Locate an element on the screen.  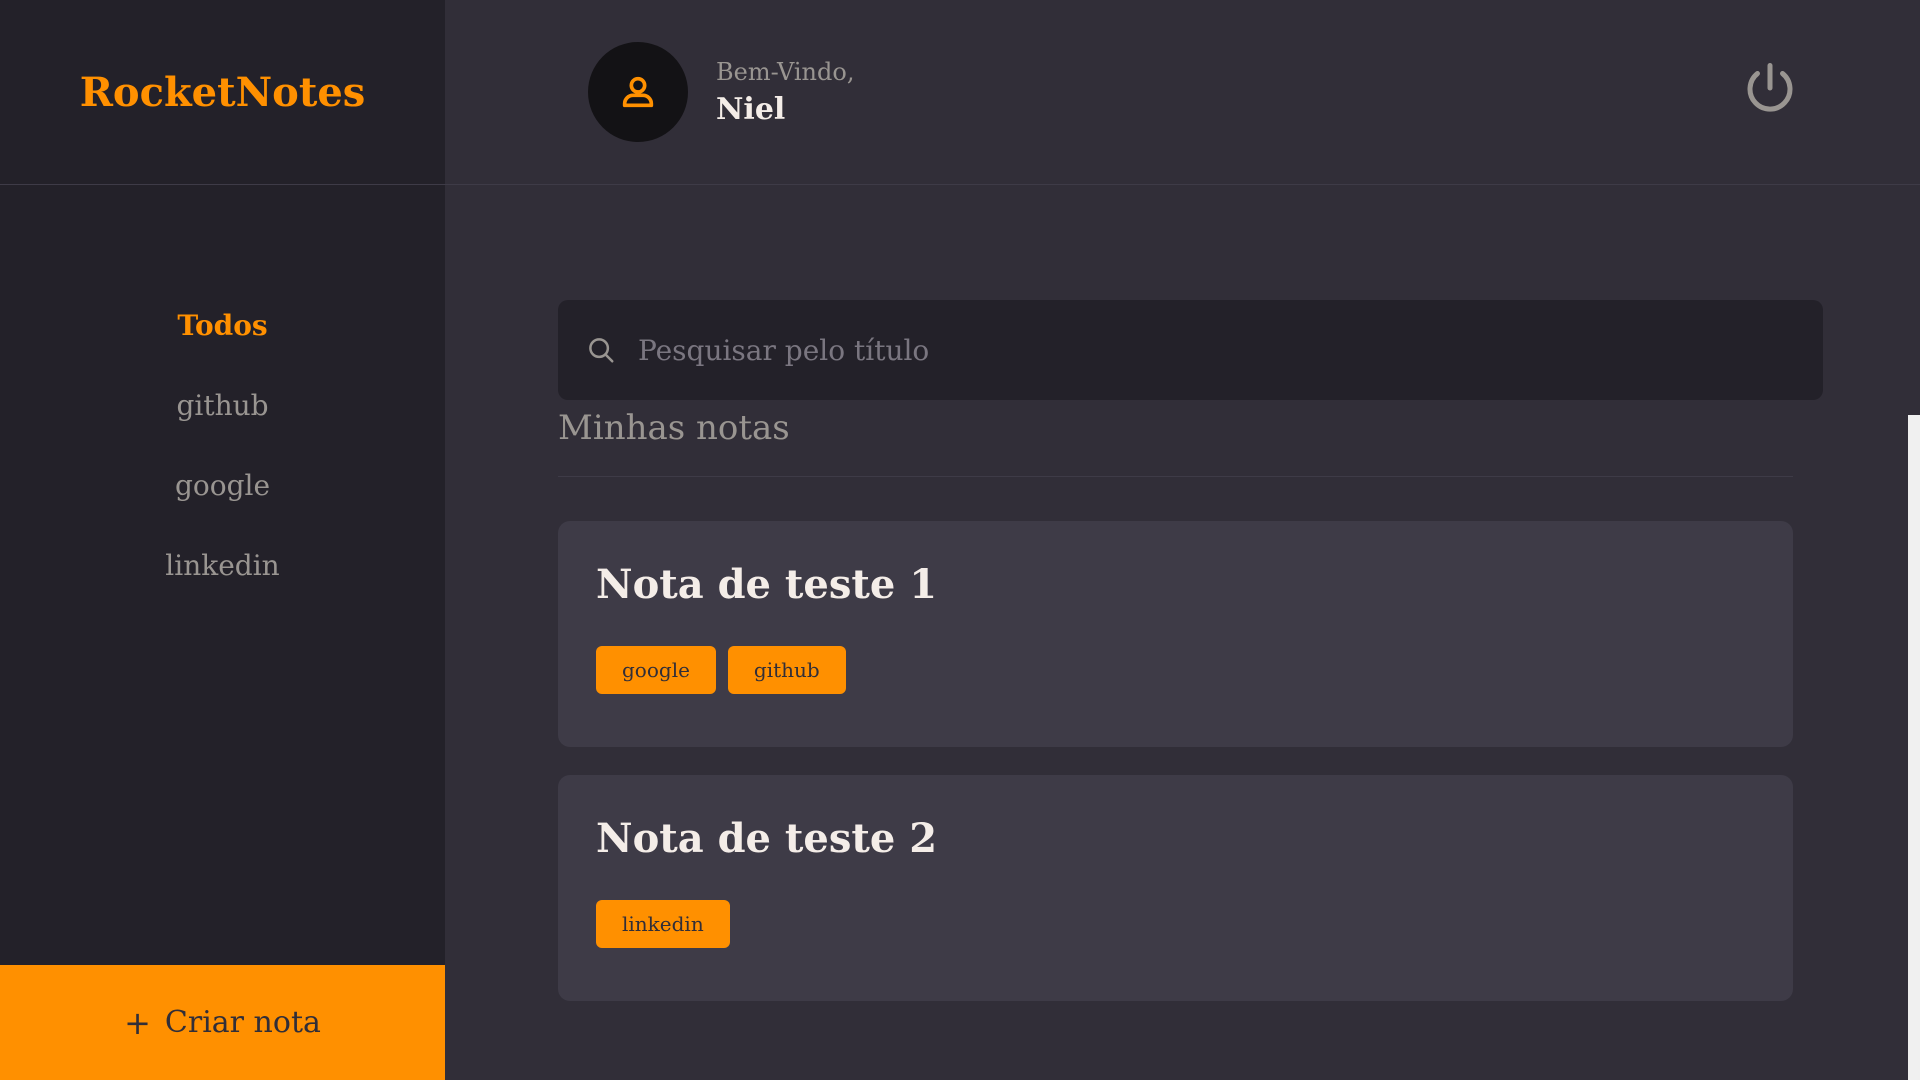
avatar is located at coordinates (638, 92).